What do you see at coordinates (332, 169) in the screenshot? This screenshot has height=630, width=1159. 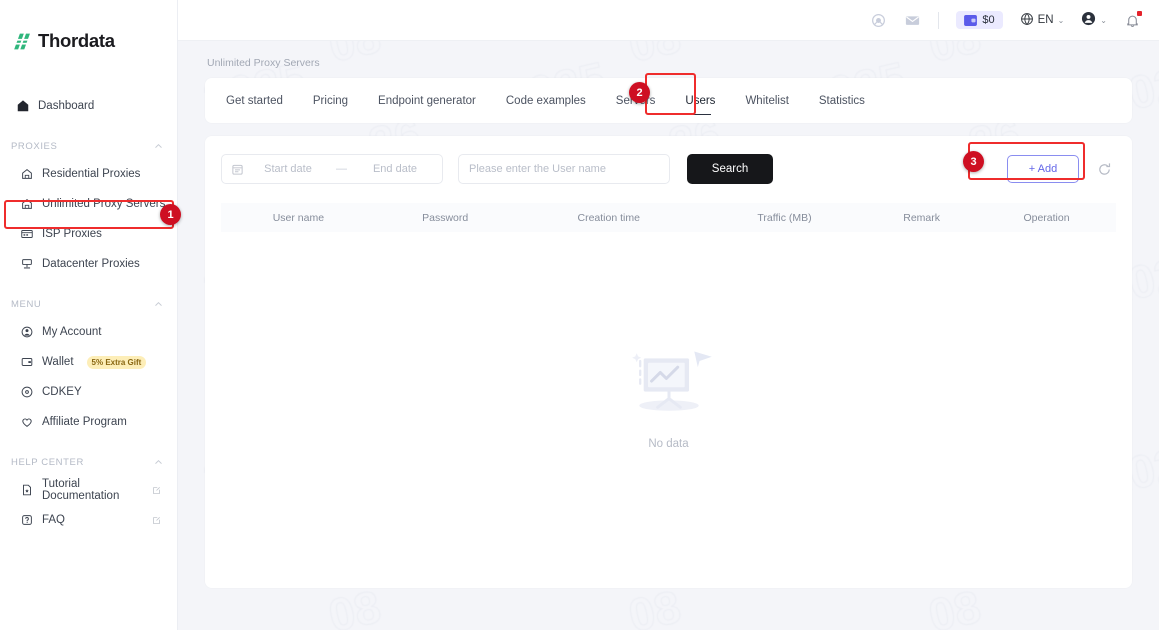 I see `date-range-picker: Start date — End date` at bounding box center [332, 169].